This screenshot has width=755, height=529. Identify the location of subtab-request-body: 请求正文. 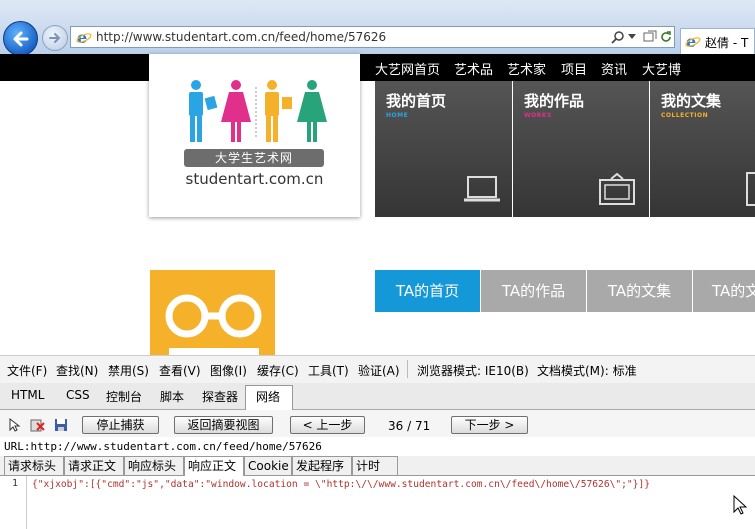
(94, 465).